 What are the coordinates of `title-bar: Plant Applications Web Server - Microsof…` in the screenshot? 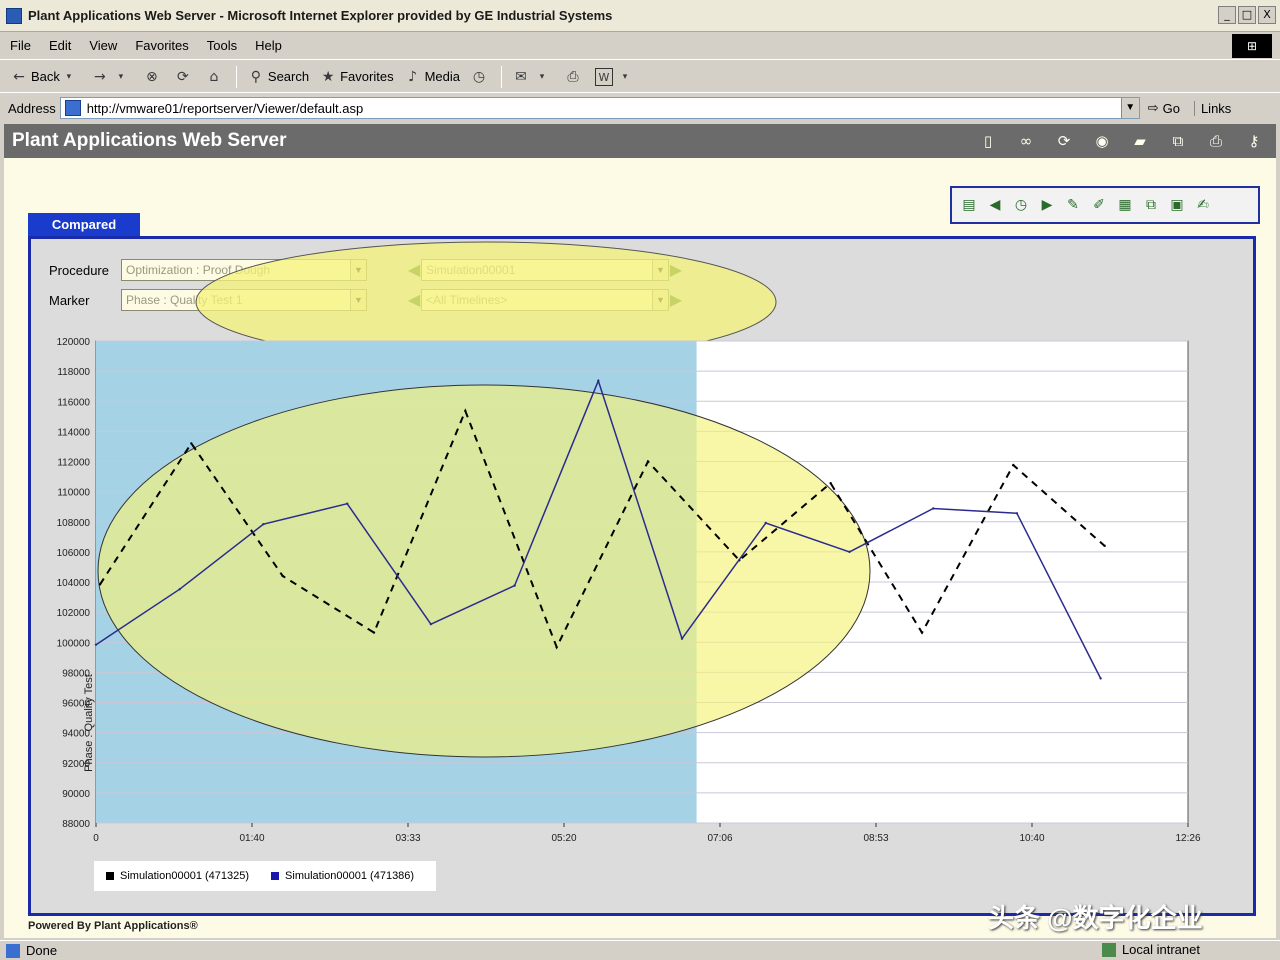 It's located at (640, 16).